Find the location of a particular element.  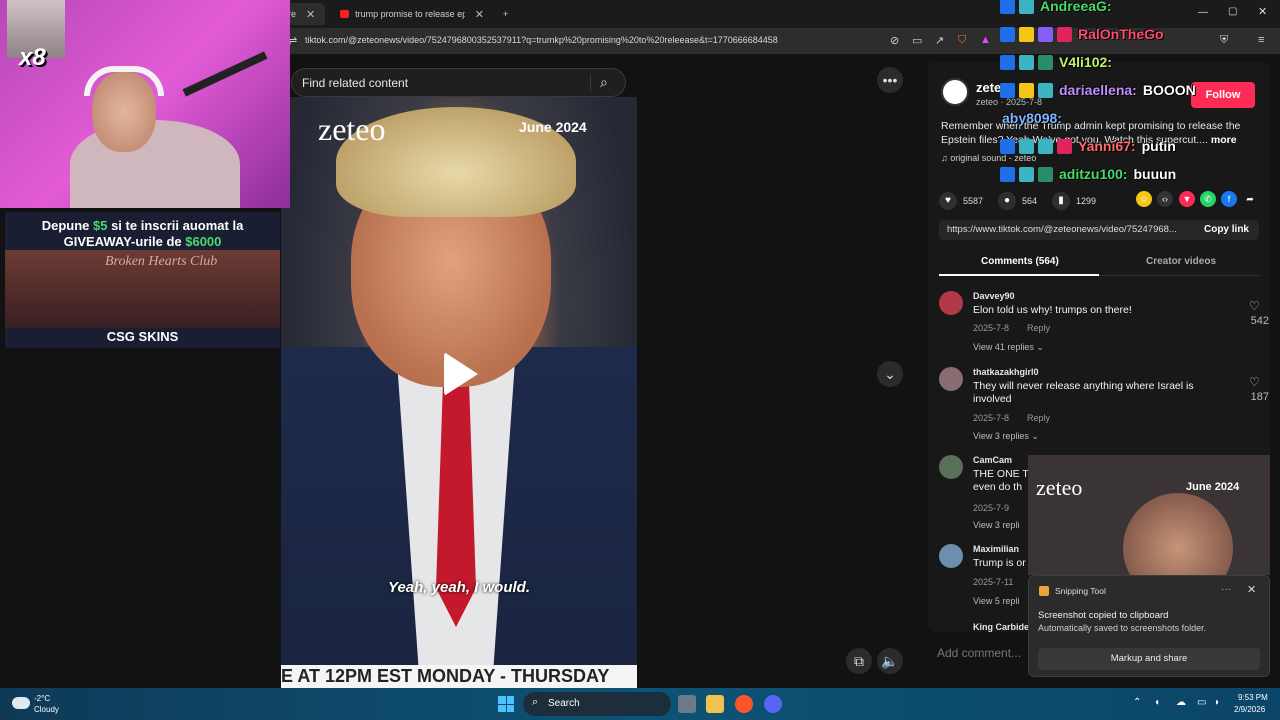

cloud-icon is located at coordinates (21, 703).